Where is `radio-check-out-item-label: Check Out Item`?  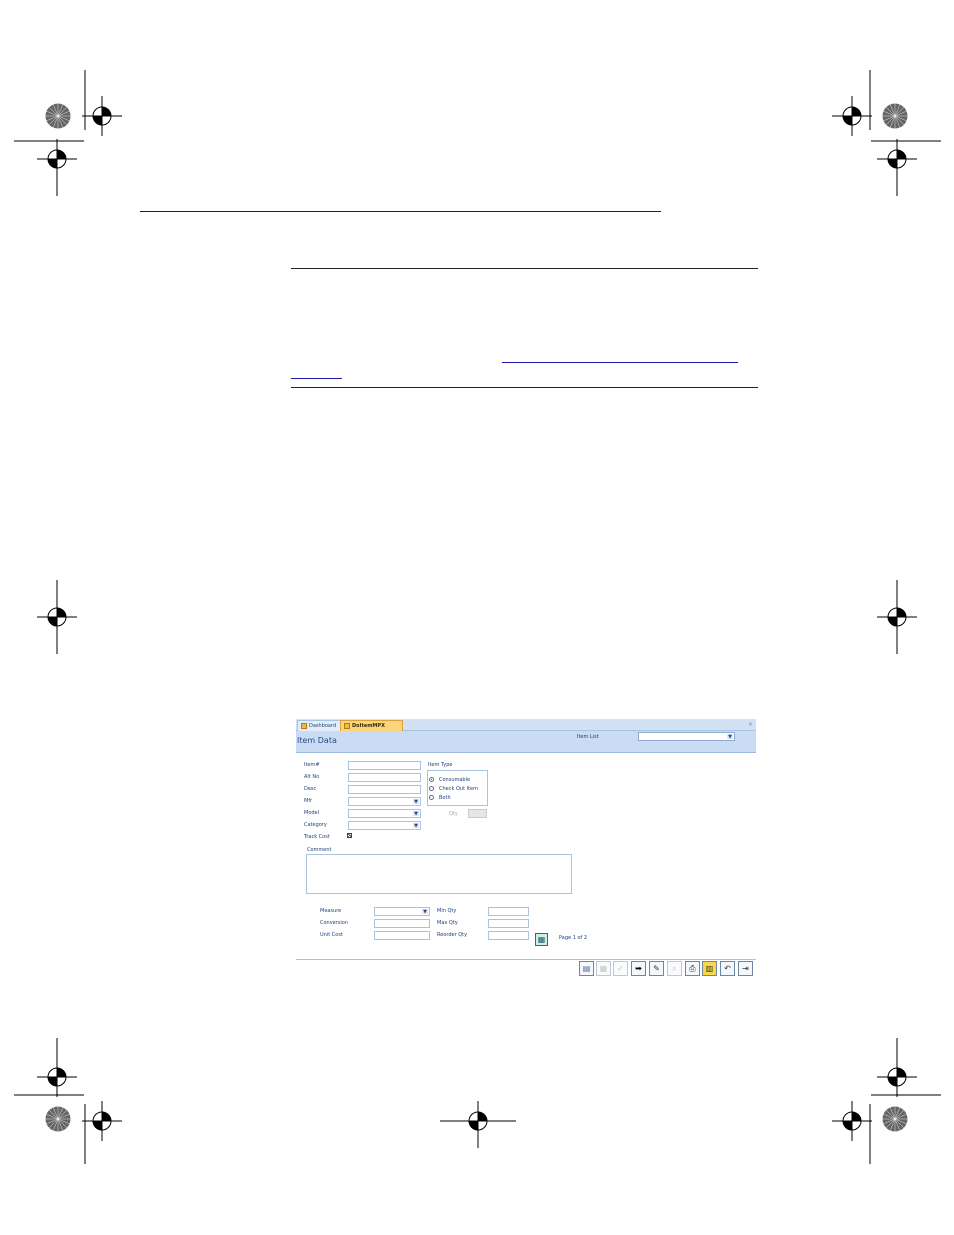
radio-check-out-item-label: Check Out Item is located at coordinates (459, 789).